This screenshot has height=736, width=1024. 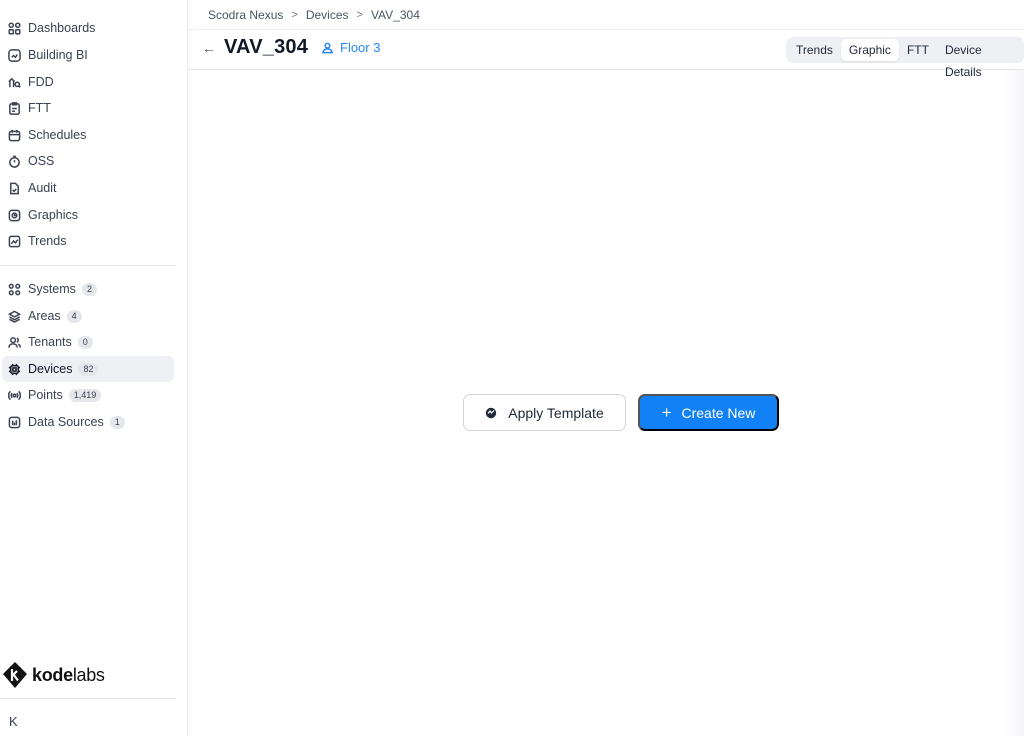 I want to click on count-badge: 2, so click(x=89, y=289).